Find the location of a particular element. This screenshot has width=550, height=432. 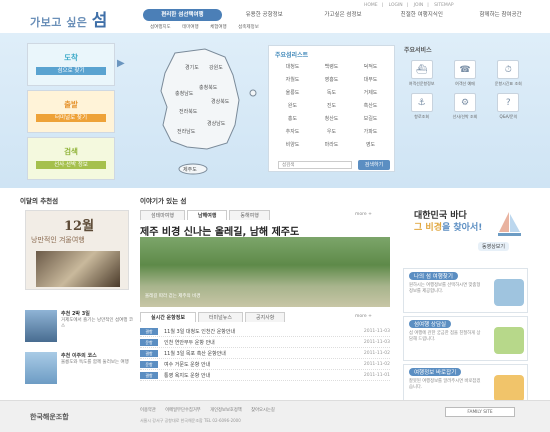

footer-link: 찾아오시는길 is located at coordinates (263, 410).